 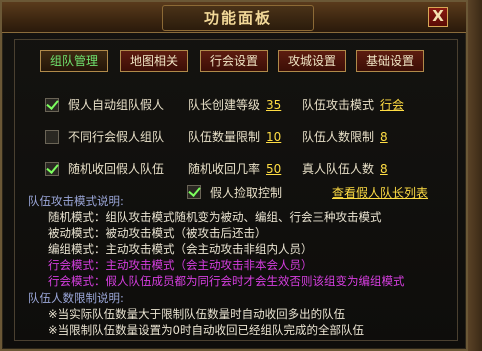 I want to click on attack-desc-heading: 队伍攻击模式说明:, so click(x=76, y=201).